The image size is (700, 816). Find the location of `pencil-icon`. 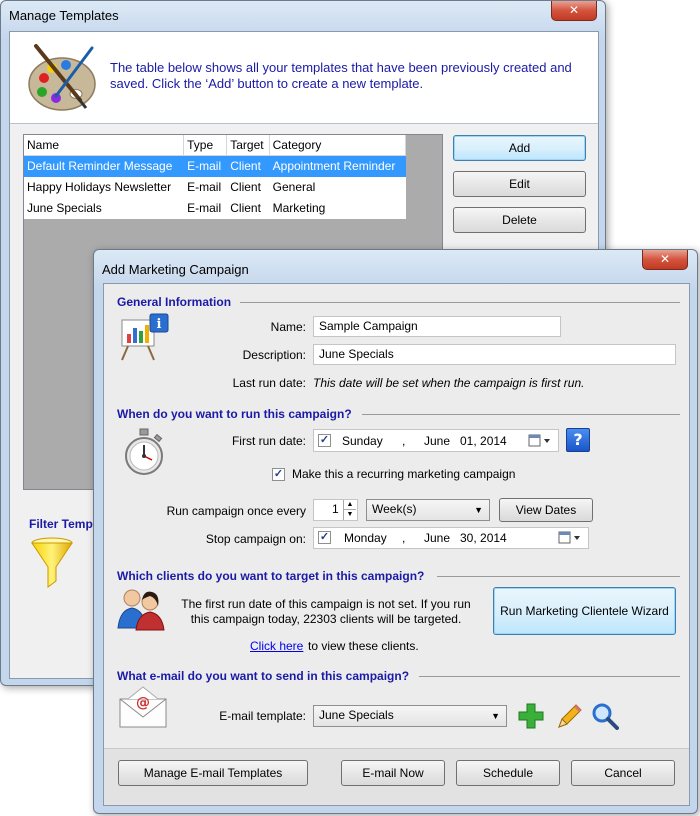

pencil-icon is located at coordinates (568, 716).